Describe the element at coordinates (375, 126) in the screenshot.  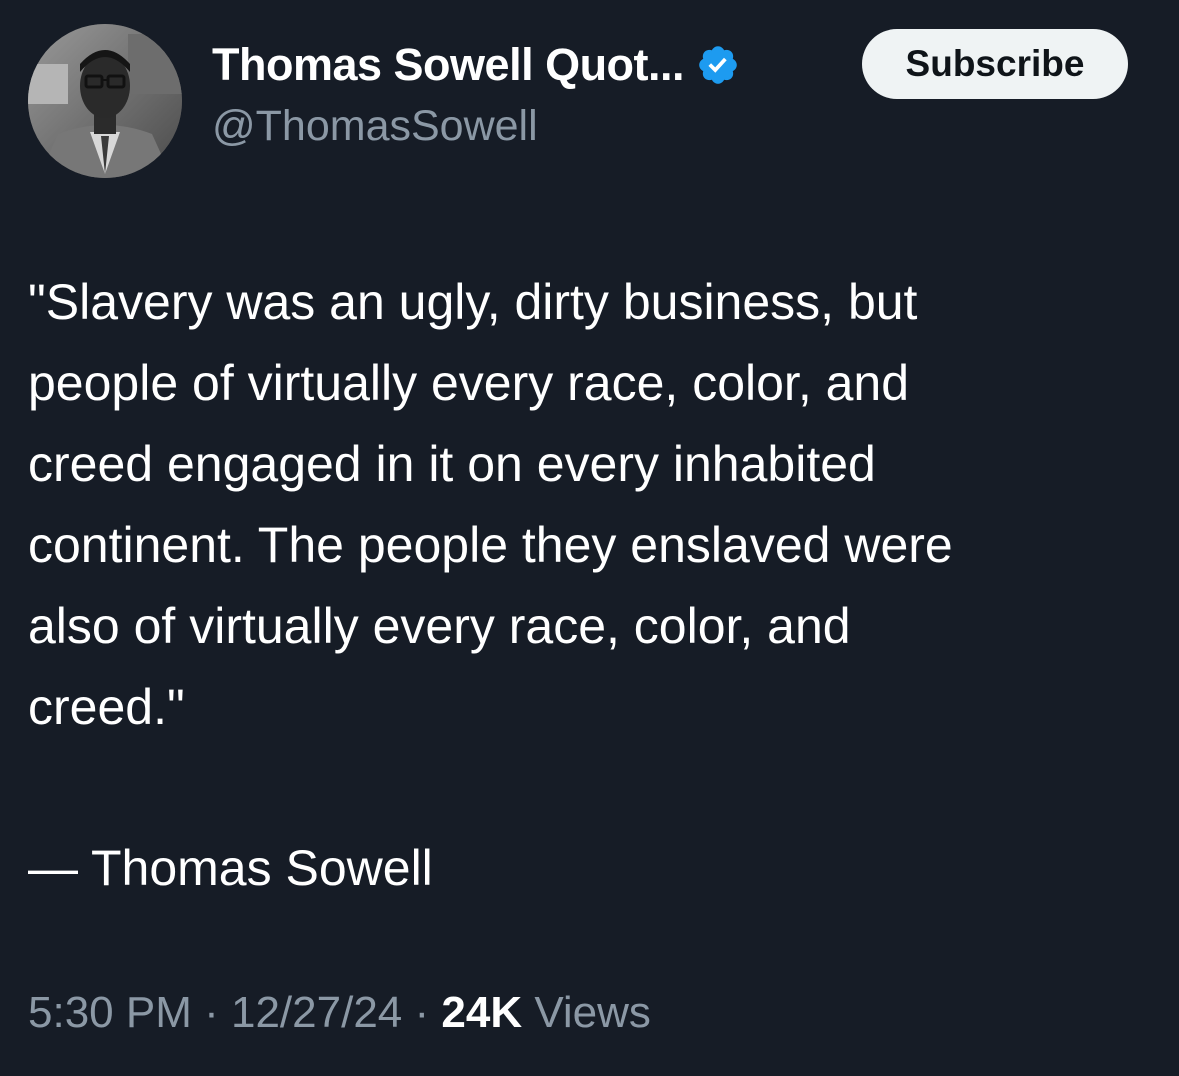
I see `author-handle: @ThomasSowell` at that location.